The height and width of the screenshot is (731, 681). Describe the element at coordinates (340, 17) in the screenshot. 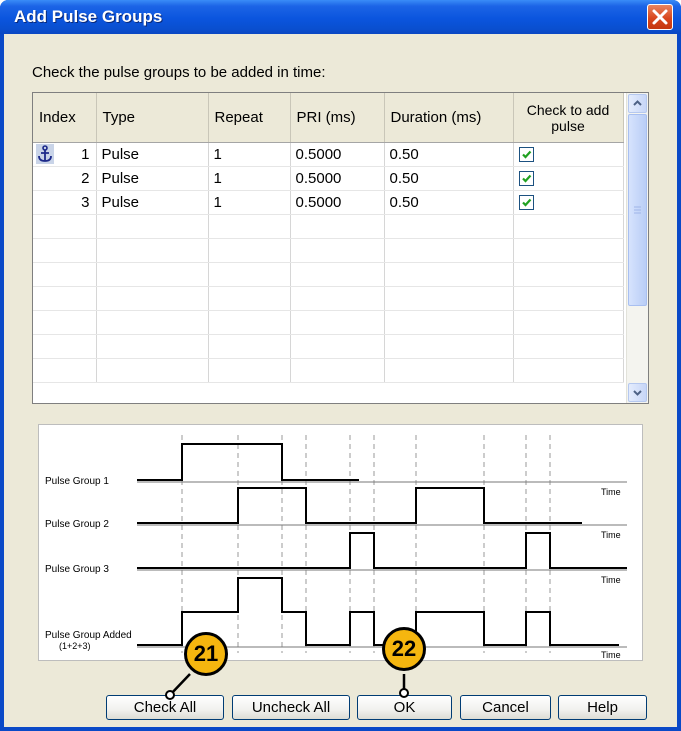

I see `title-bar: Add Pulse Groups` at that location.